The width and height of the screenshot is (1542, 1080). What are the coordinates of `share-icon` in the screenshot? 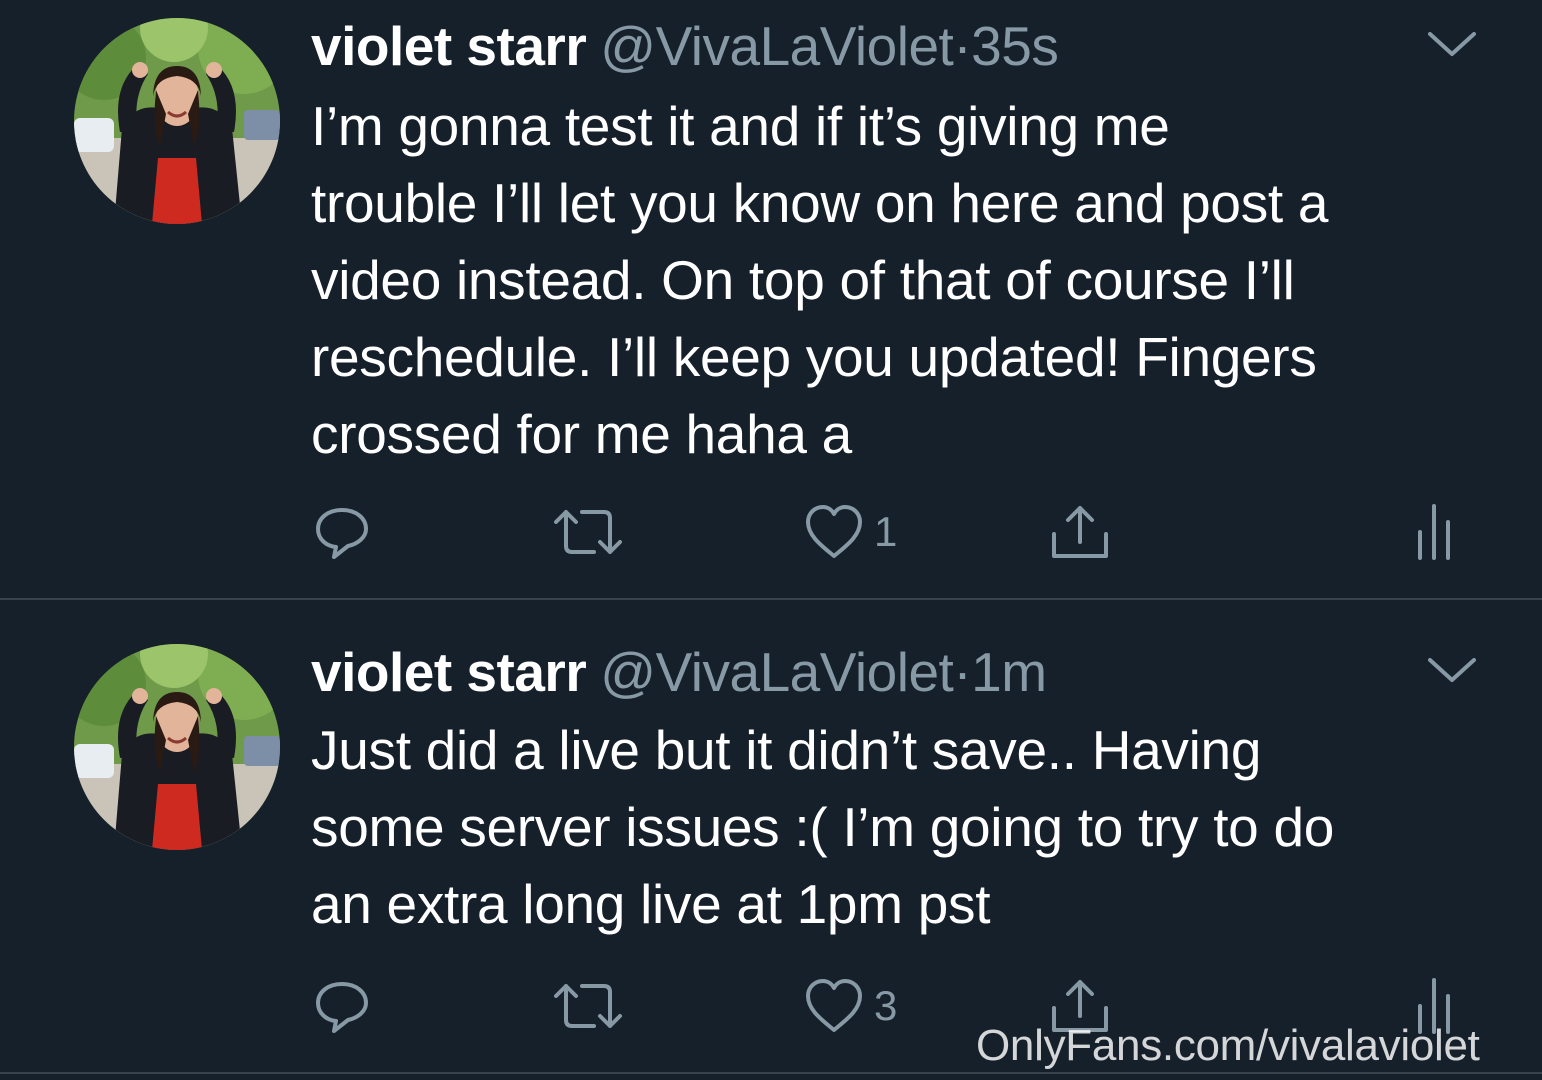 It's located at (1080, 532).